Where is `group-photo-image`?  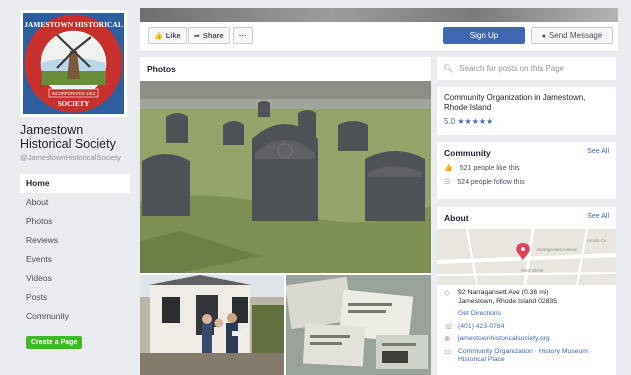
group-photo-image is located at coordinates (212, 325).